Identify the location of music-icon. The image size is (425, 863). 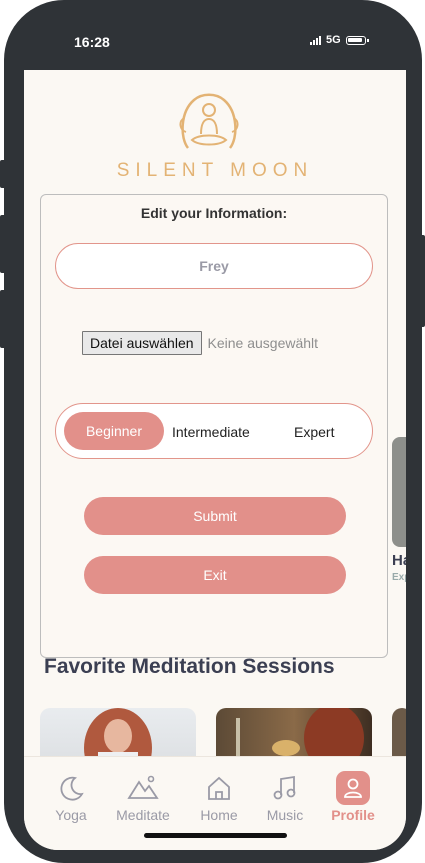
(285, 788).